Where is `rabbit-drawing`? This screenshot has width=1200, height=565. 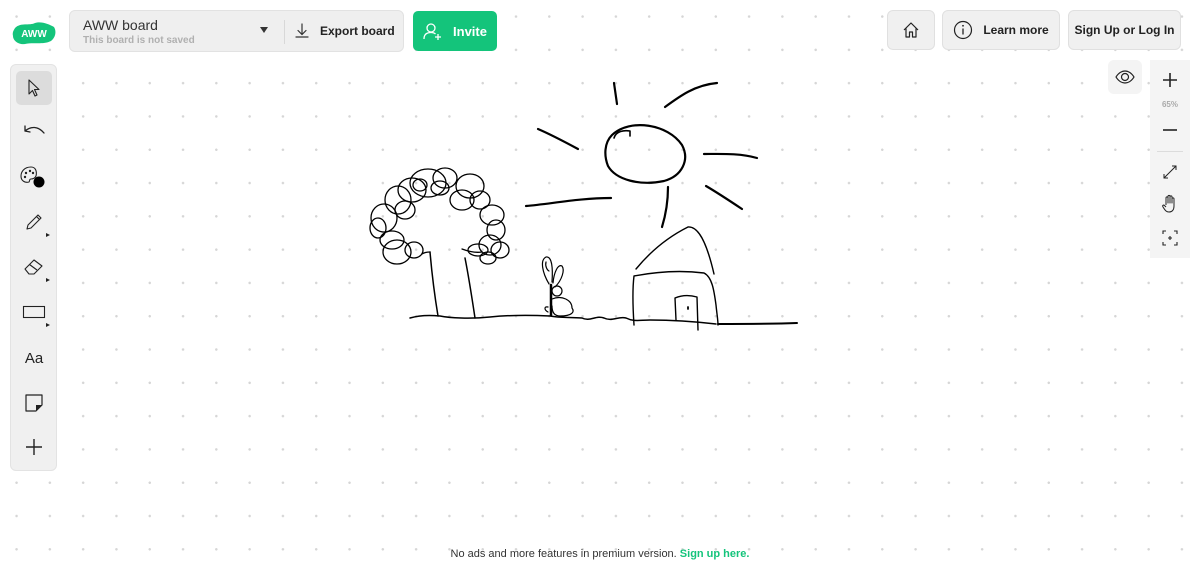
rabbit-drawing is located at coordinates (557, 286).